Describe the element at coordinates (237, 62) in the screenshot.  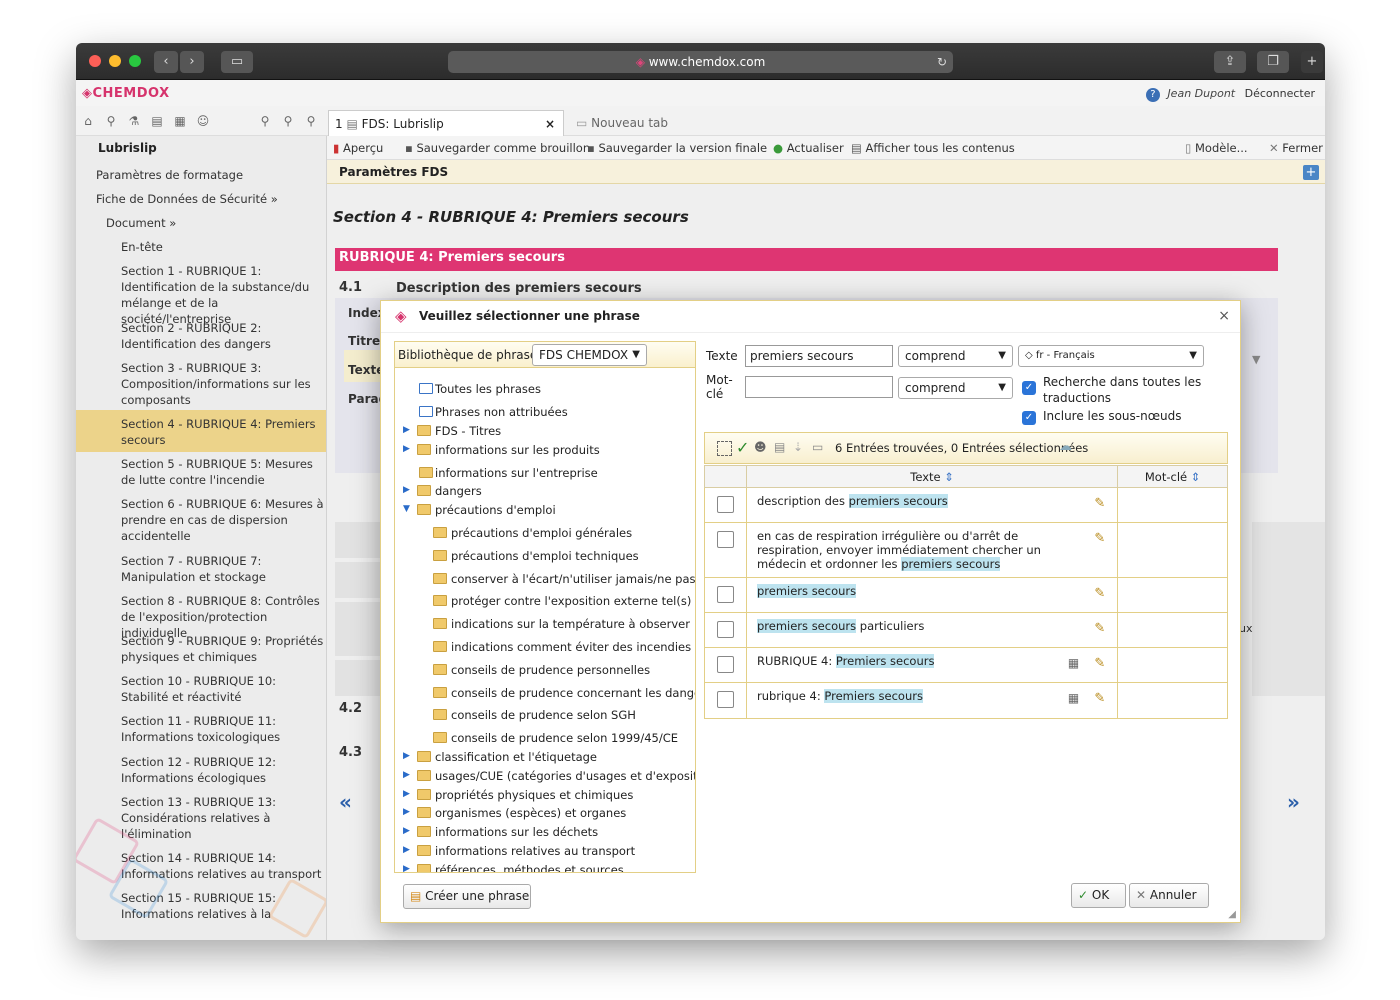
I see `sidebar-toggle-button: ▭` at that location.